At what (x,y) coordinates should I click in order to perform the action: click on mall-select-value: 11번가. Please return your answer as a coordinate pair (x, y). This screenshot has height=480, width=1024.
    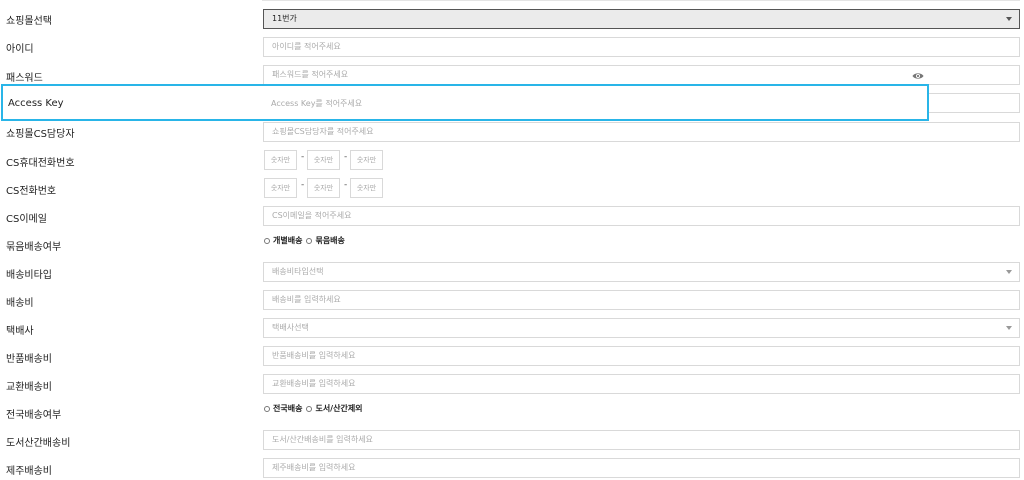
    Looking at the image, I should click on (284, 18).